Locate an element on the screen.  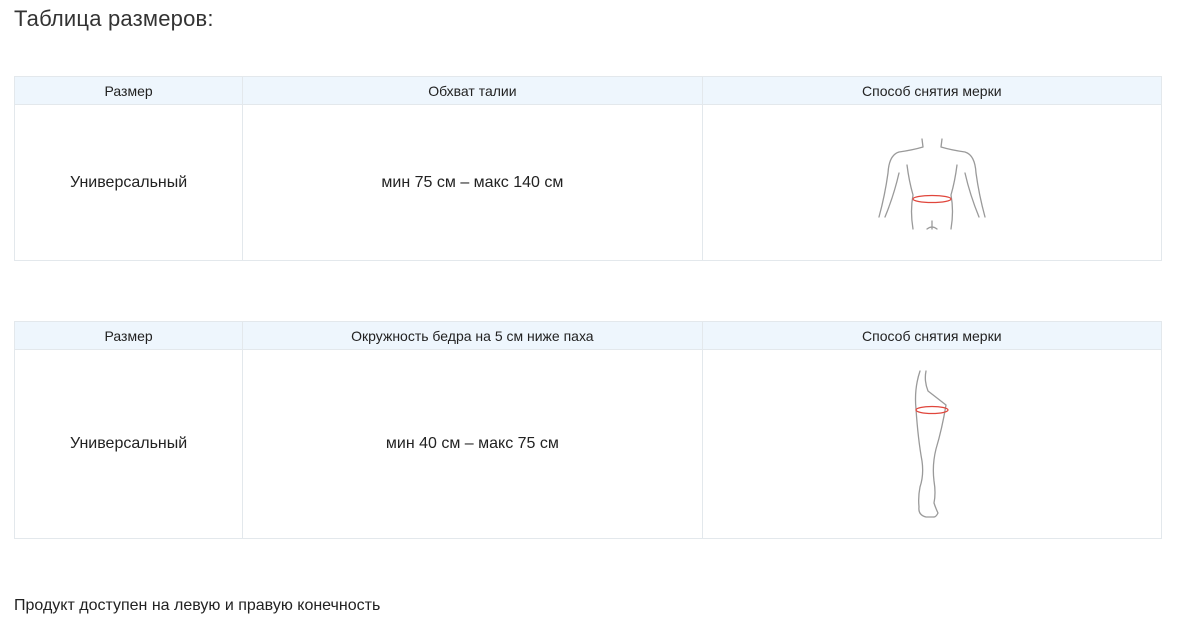
header-measurement: Окружность бедра на 5 см ниже паха is located at coordinates (472, 335).